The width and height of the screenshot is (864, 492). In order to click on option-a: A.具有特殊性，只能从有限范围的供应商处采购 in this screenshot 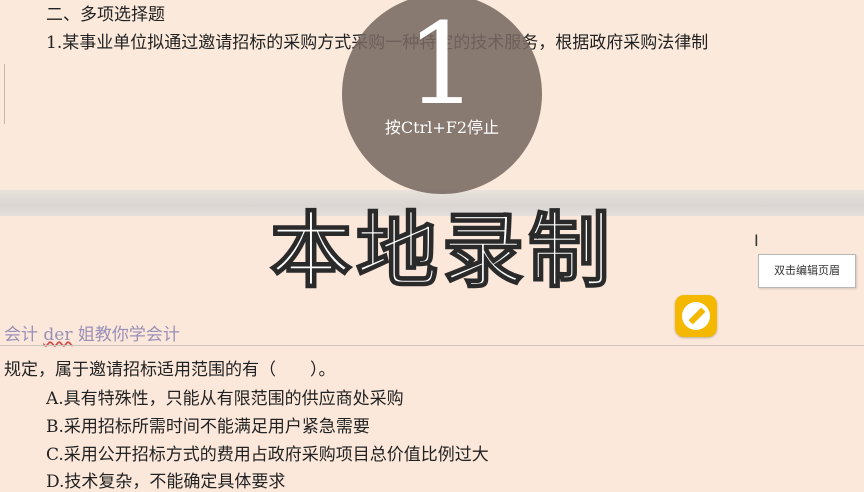, I will do `click(225, 399)`.